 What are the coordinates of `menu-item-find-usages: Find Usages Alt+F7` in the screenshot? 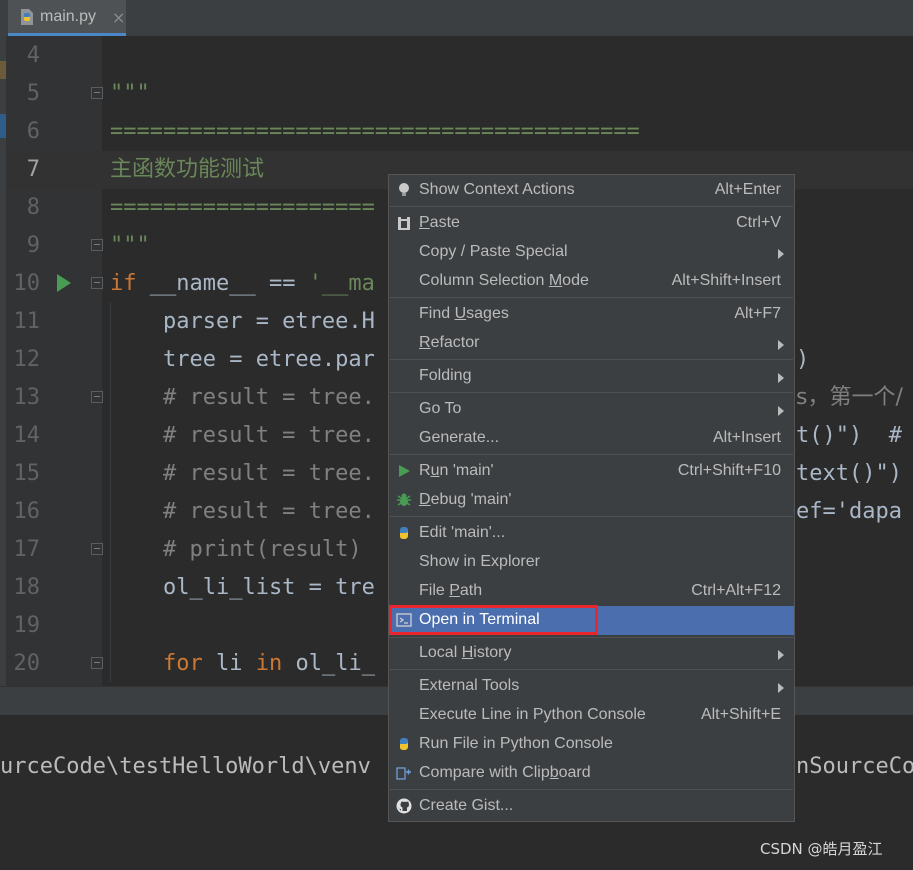 It's located at (591, 314).